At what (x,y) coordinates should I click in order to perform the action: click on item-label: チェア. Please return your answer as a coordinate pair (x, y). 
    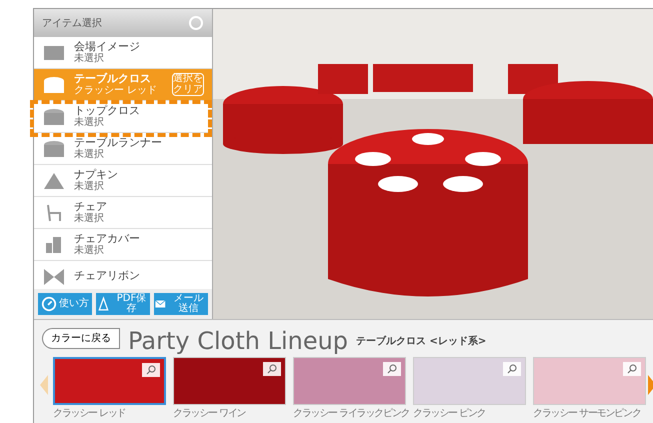
    Looking at the image, I should click on (91, 206).